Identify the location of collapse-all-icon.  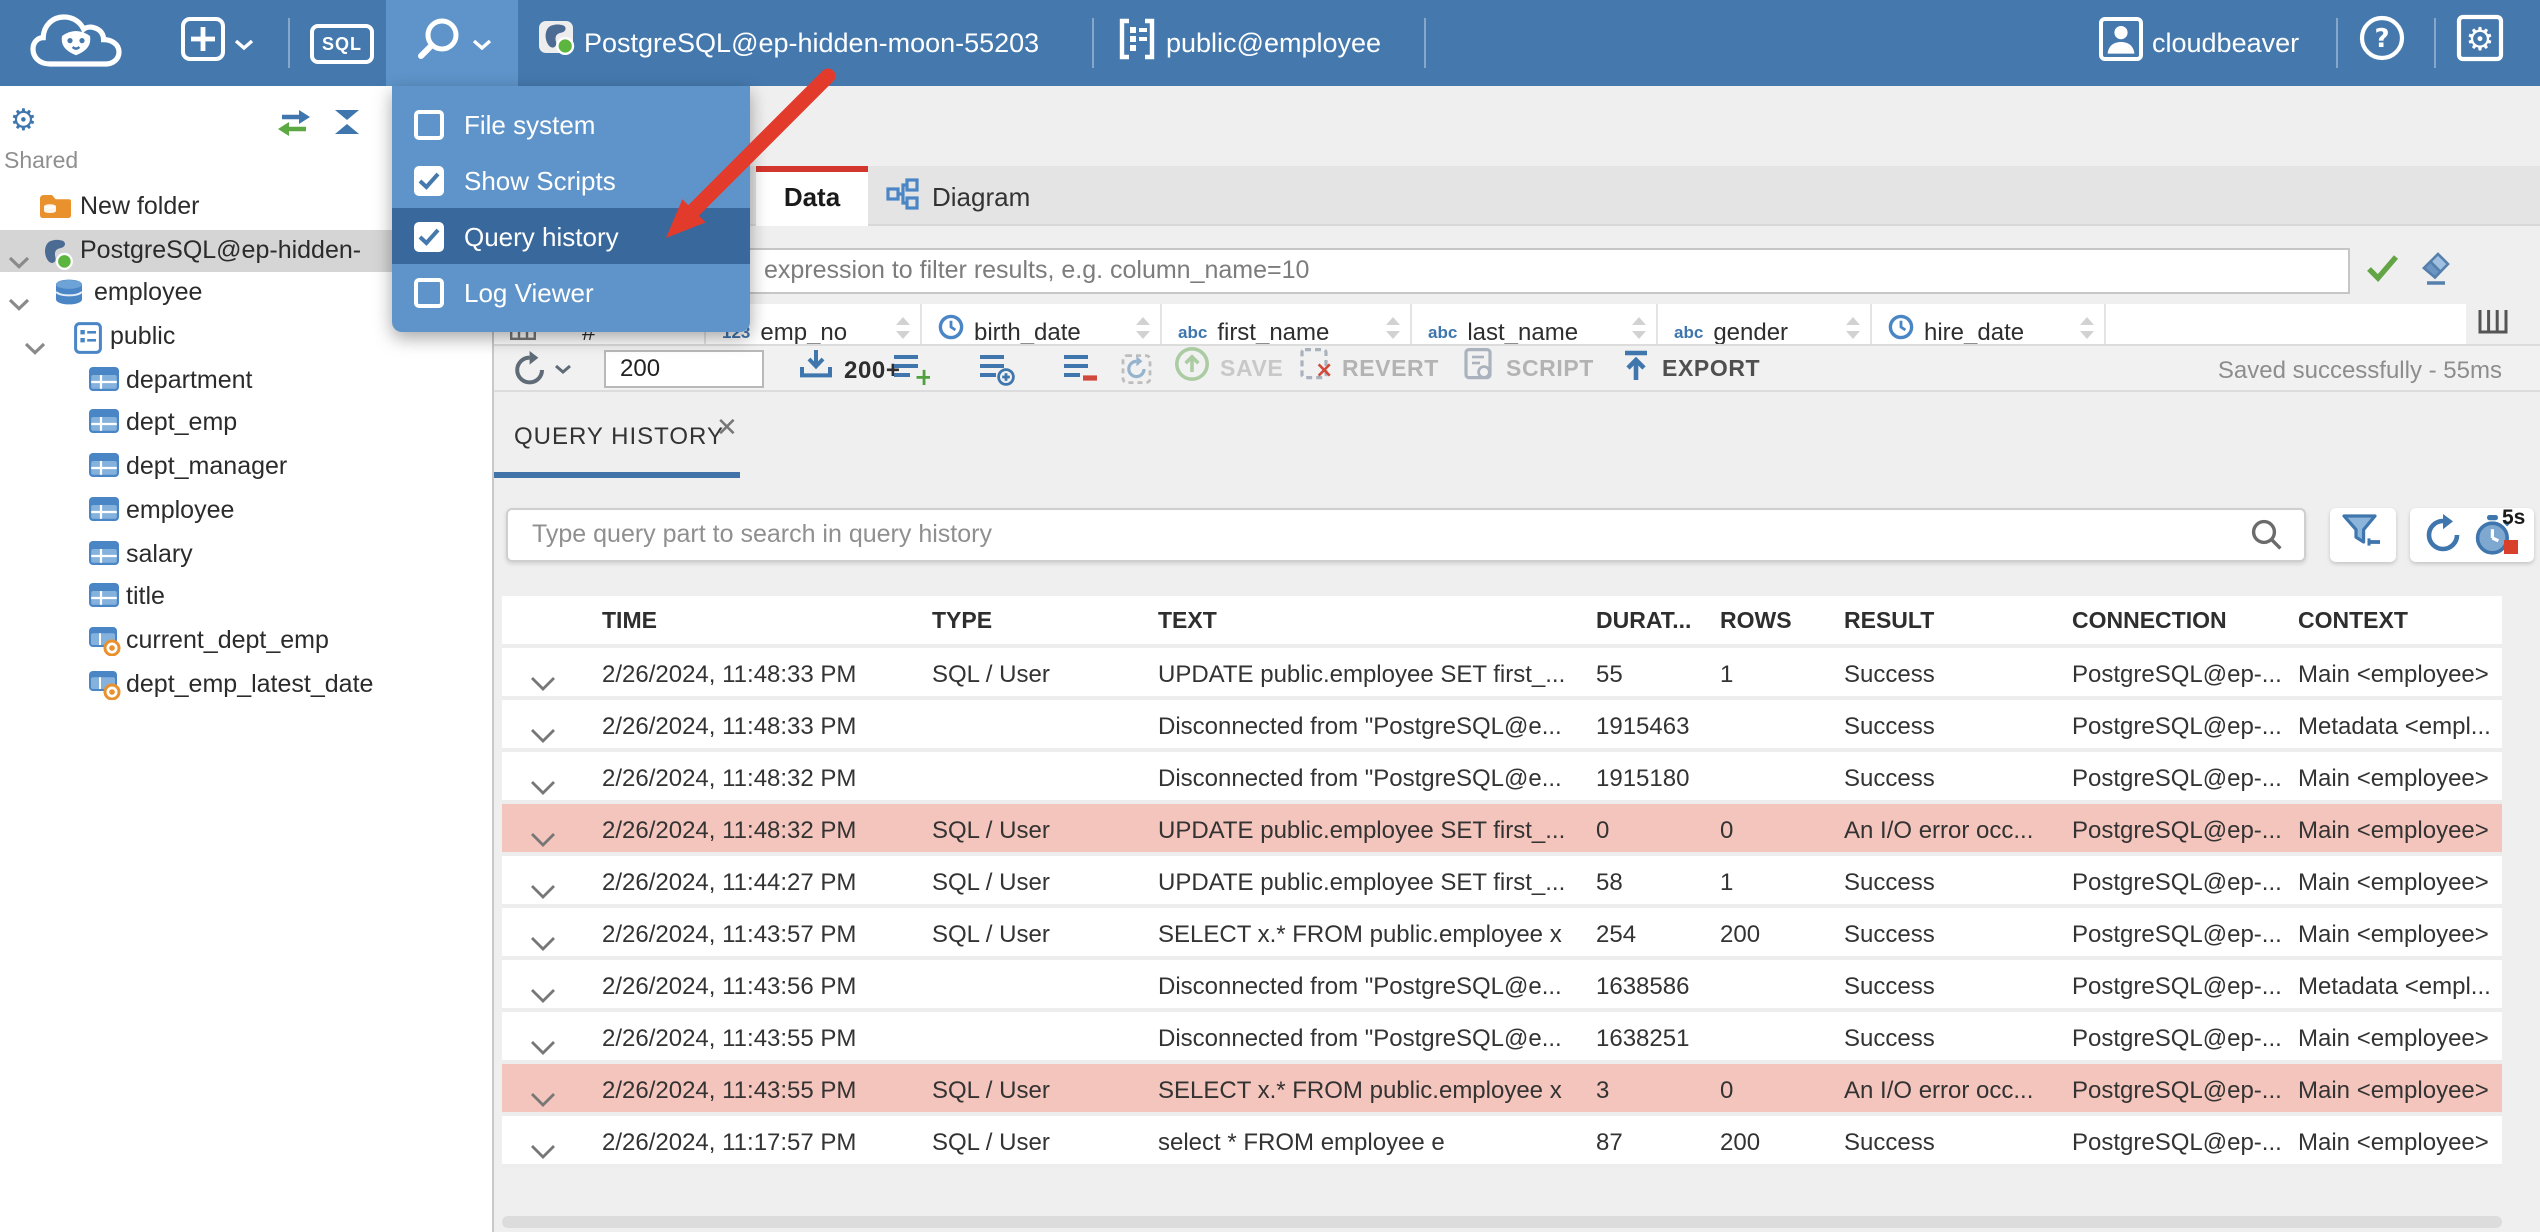
(347, 127).